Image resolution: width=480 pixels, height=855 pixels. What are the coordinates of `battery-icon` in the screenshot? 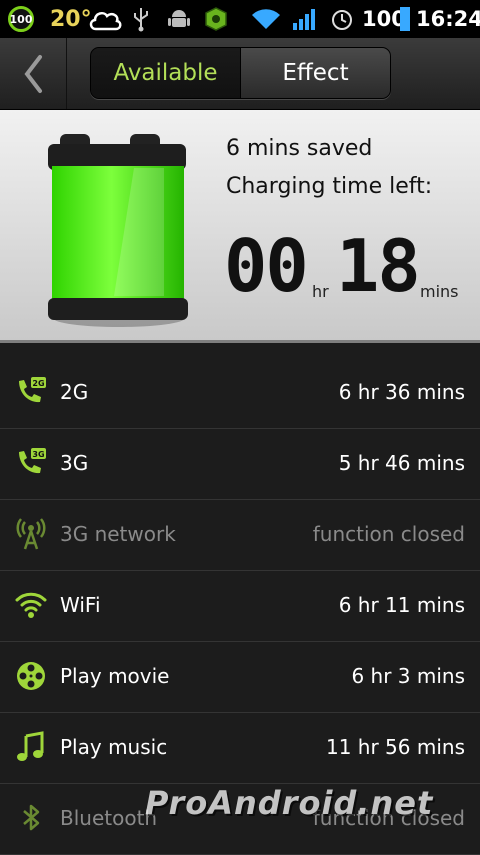 It's located at (405, 19).